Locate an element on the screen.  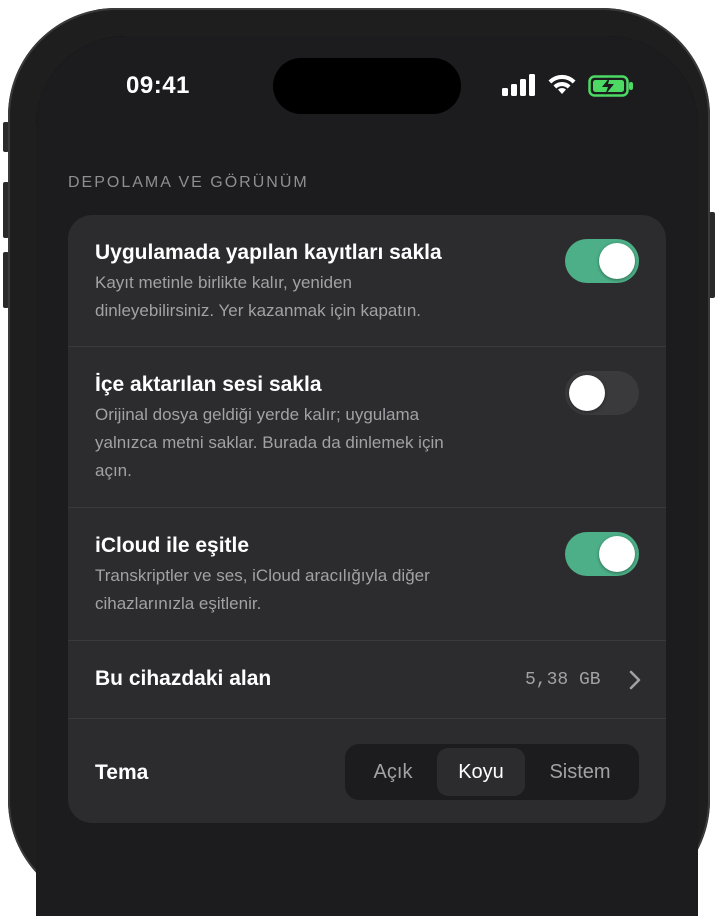
description-line: cihazlarınızla eşitlenir. is located at coordinates (178, 603).